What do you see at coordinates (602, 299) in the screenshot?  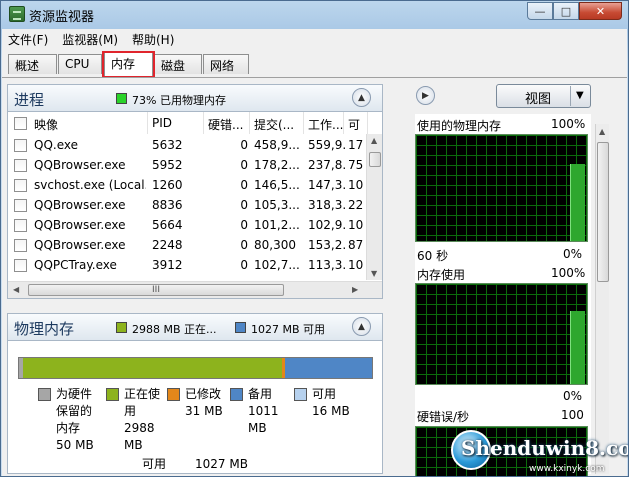 I see `graphs-scrollbar: ▲` at bounding box center [602, 299].